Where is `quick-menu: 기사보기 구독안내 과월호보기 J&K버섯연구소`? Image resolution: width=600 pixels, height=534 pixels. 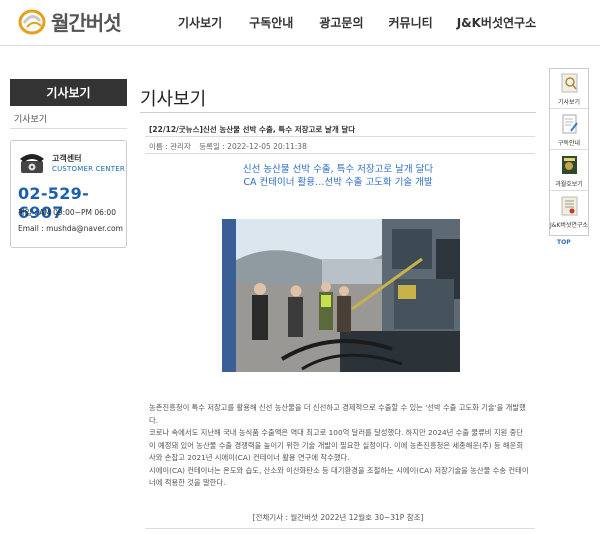 quick-menu: 기사보기 구독안내 과월호보기 J&K버섯연구소 is located at coordinates (569, 152).